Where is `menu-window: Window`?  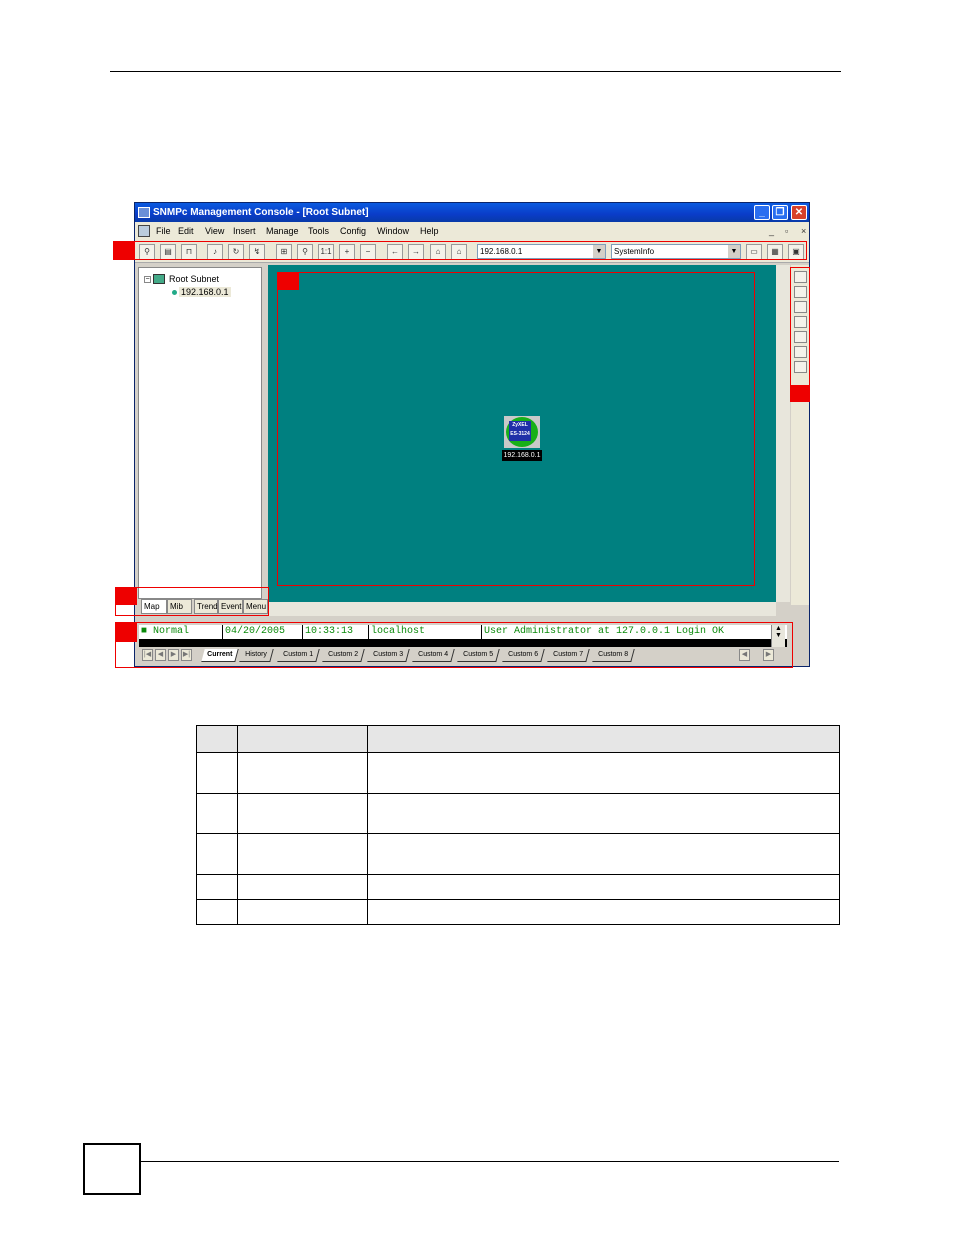 menu-window: Window is located at coordinates (393, 231).